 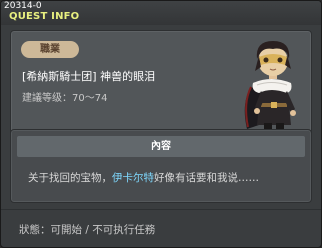 I want to click on npc-name-link: 伊卡尔特, so click(x=133, y=178).